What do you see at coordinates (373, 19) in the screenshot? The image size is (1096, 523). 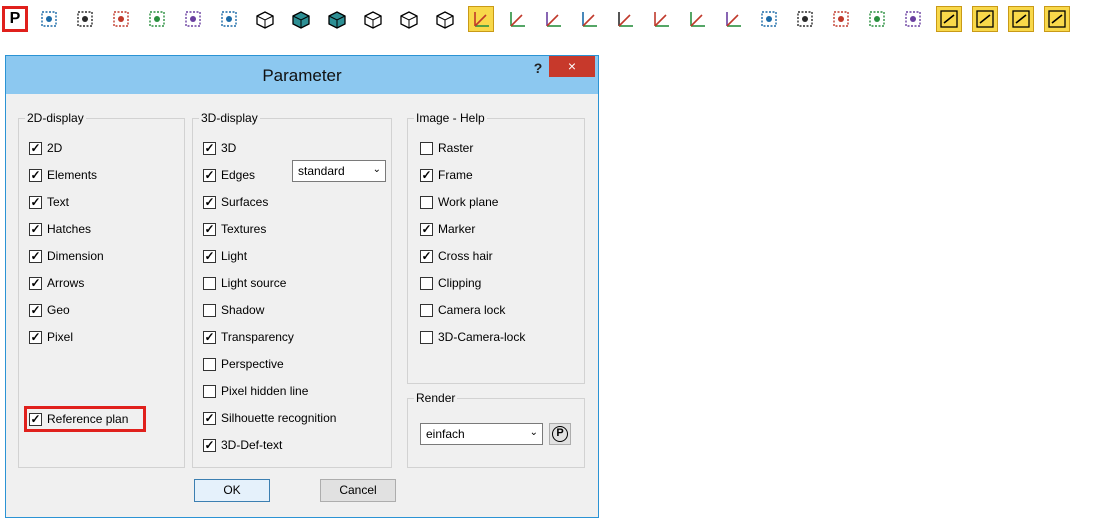 I see `wire-box-icon` at bounding box center [373, 19].